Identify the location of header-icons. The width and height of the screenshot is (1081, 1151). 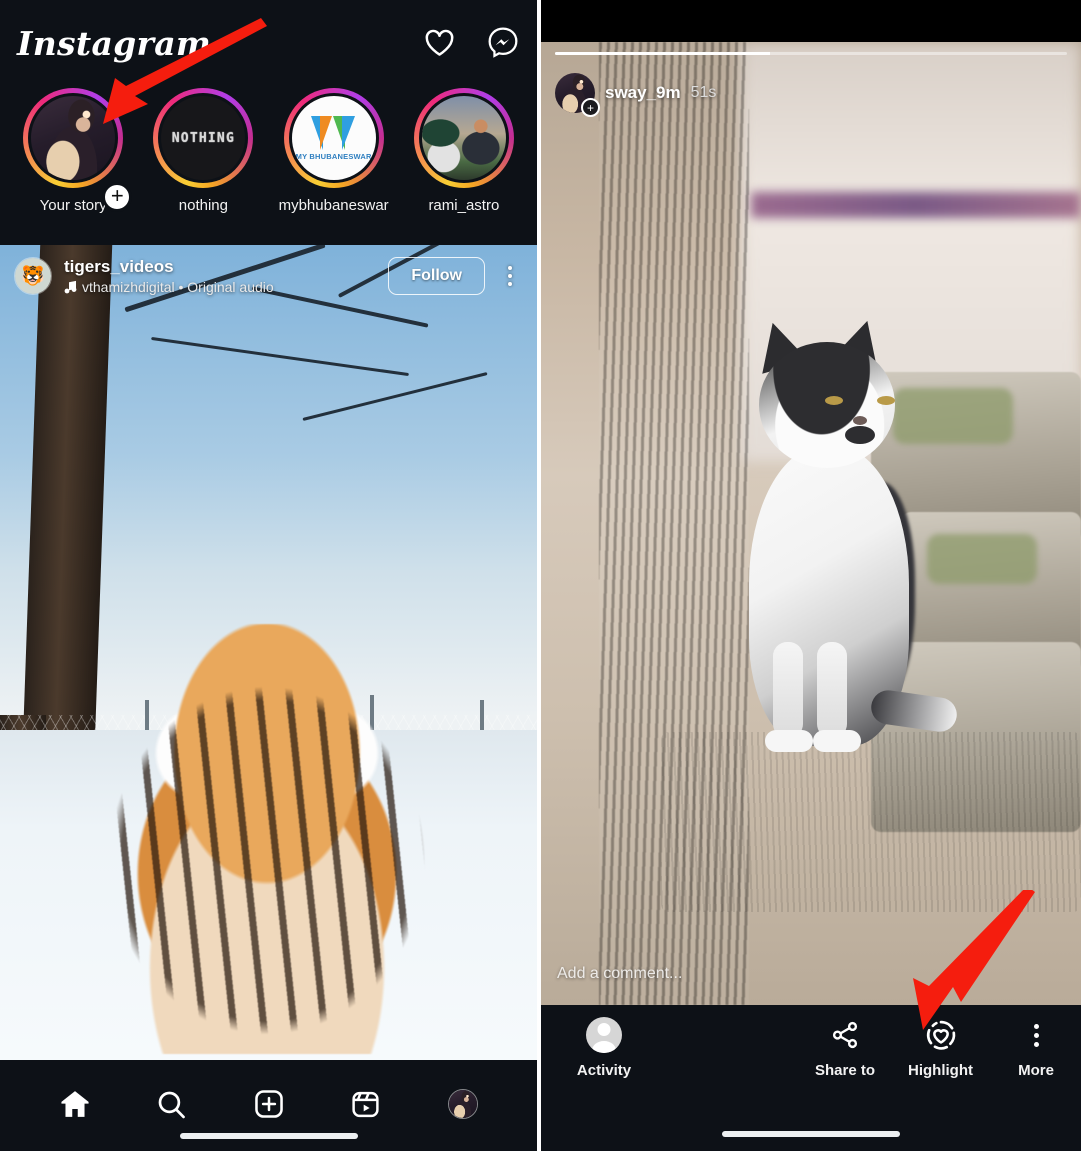
(471, 42).